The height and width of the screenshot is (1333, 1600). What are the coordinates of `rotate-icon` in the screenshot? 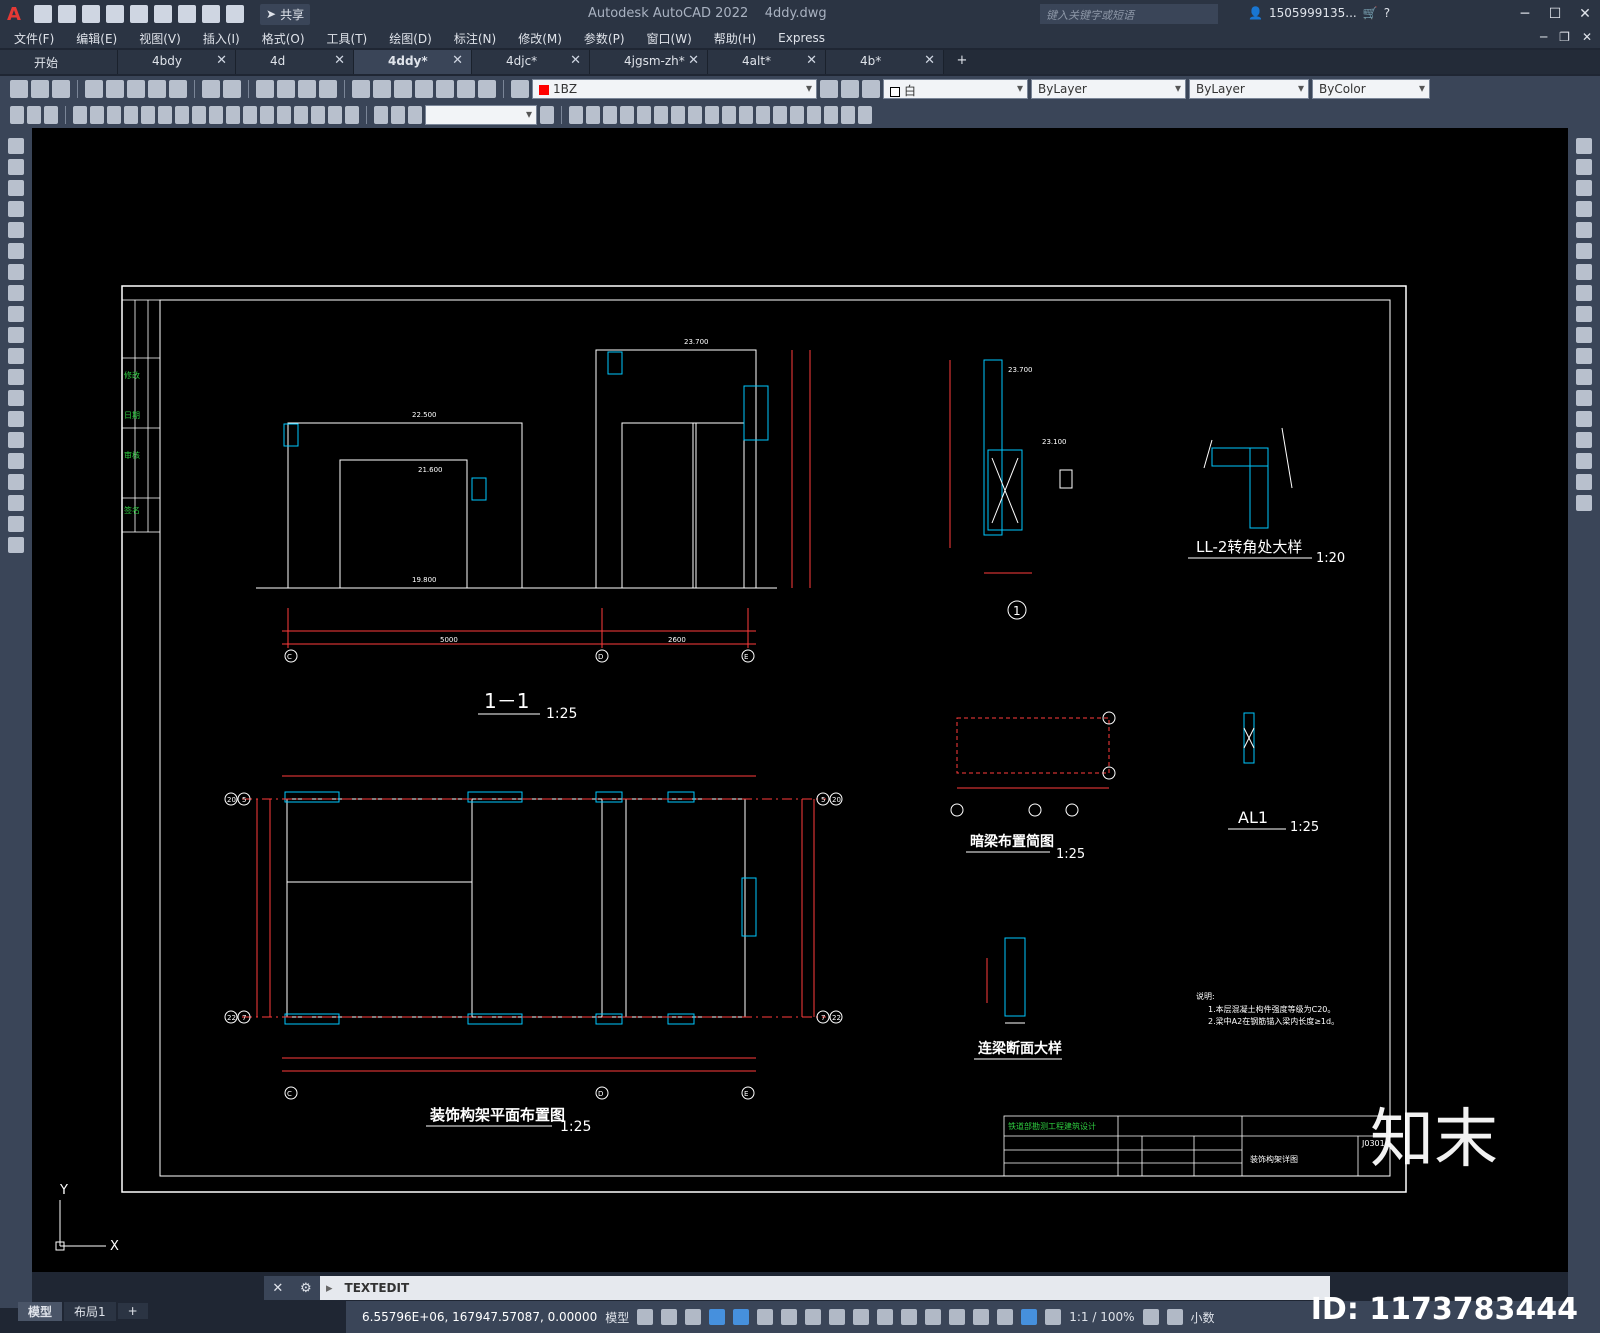 It's located at (1584, 272).